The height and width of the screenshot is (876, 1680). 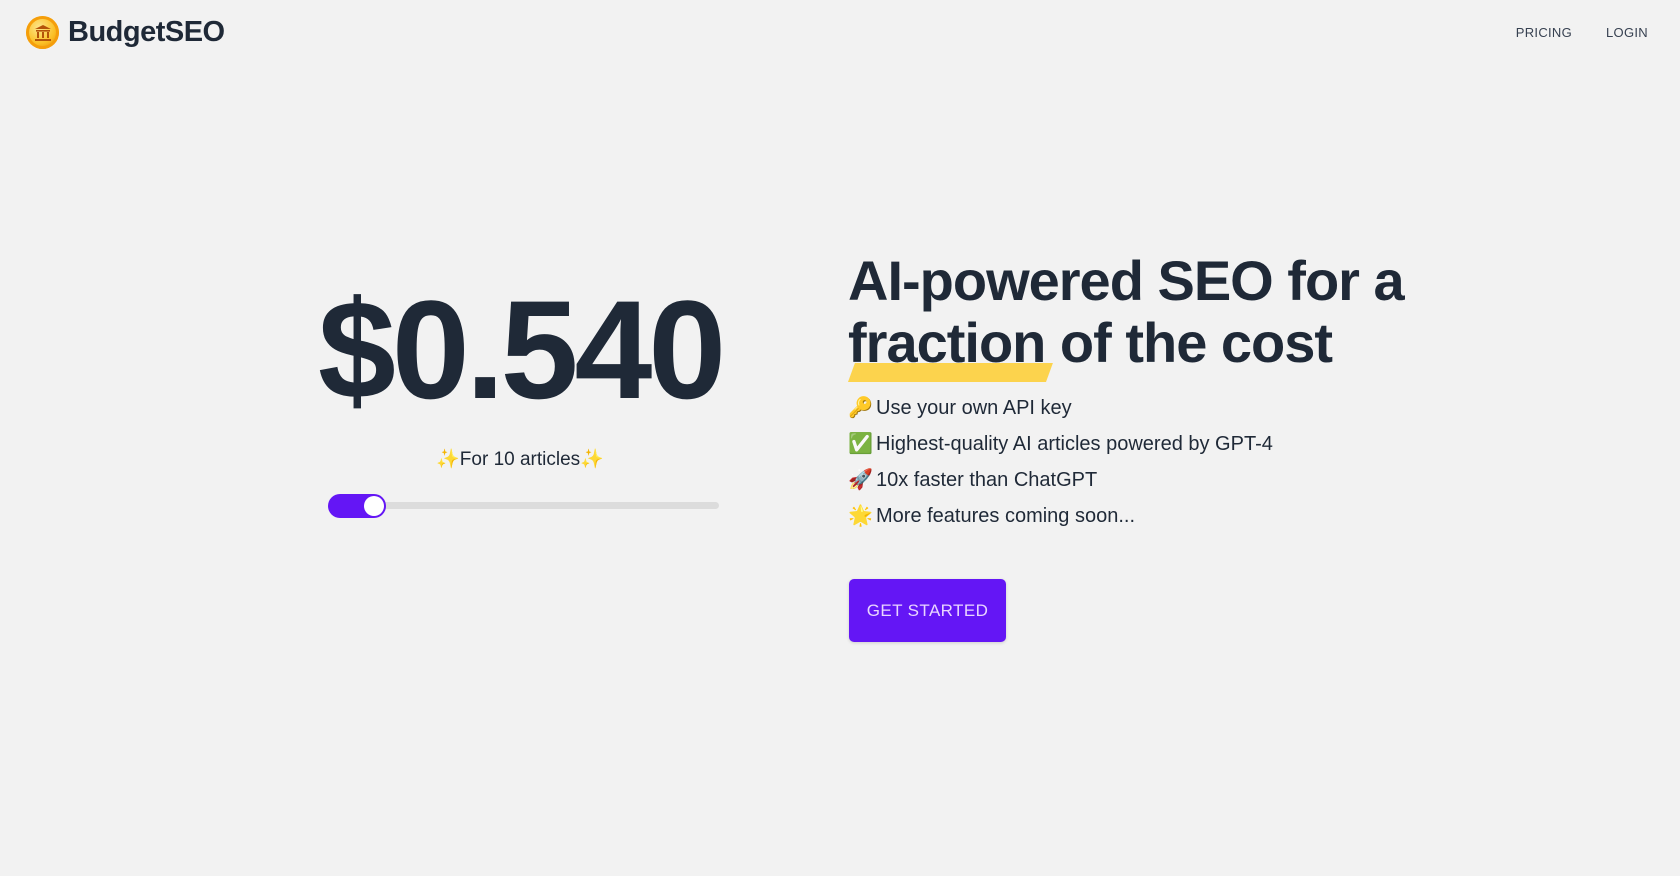 What do you see at coordinates (860, 408) in the screenshot?
I see `key-icon: 🔑` at bounding box center [860, 408].